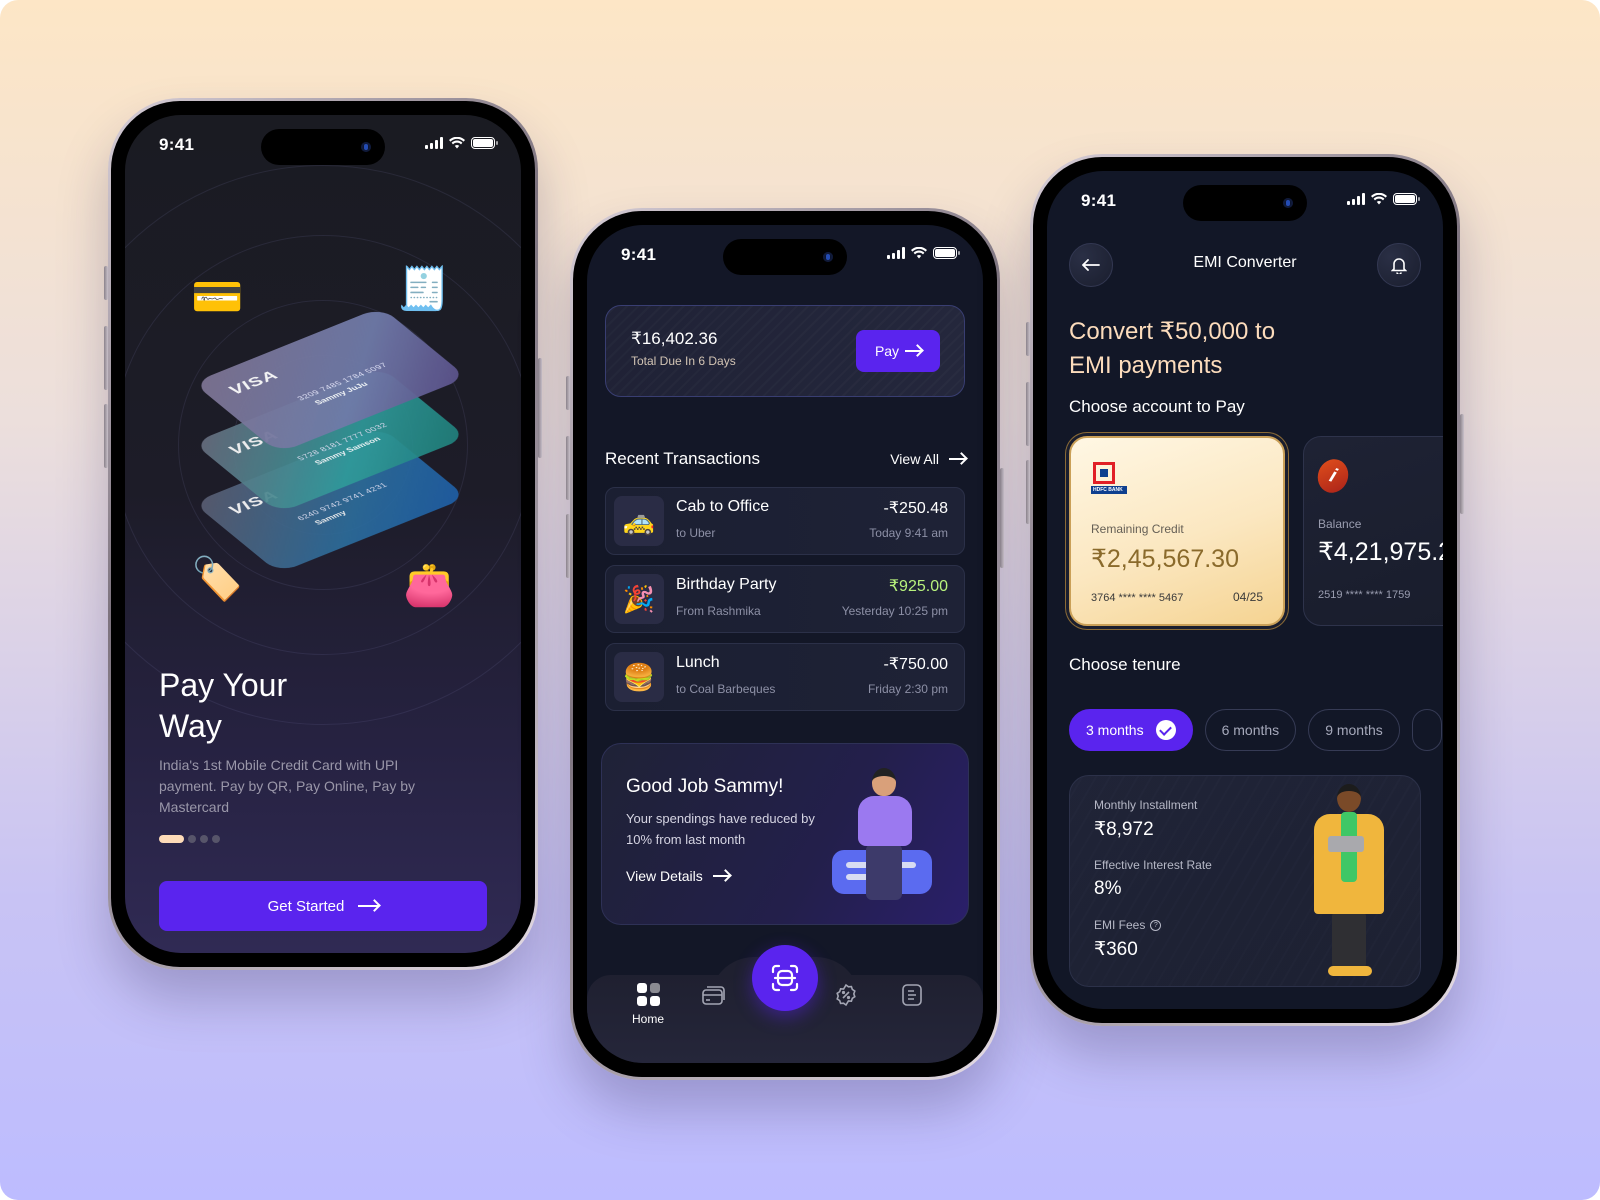 This screenshot has height=1200, width=1600. I want to click on onboarding-title: Pay Your Way, so click(223, 705).